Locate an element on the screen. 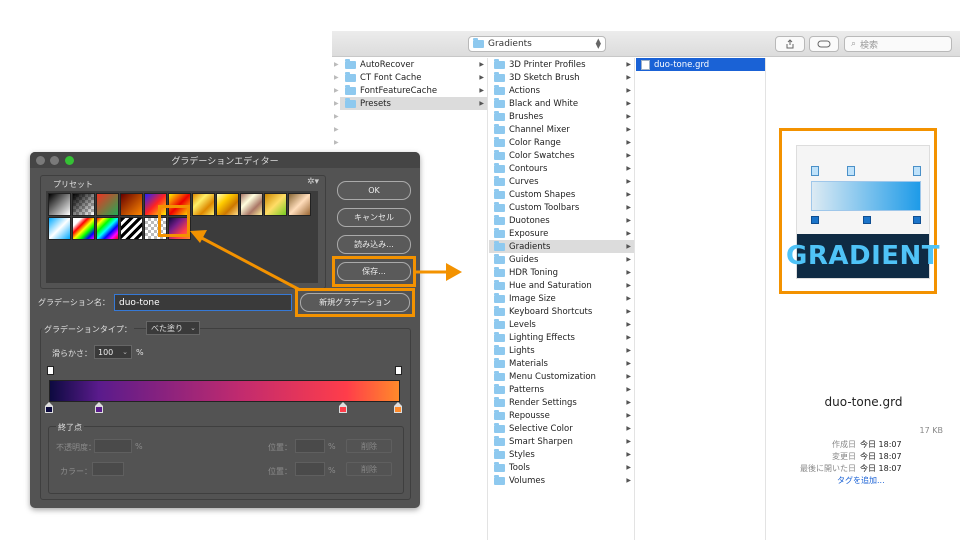 This screenshot has height=540, width=960. finder-row: 3D Sketch Brush ▶ is located at coordinates (561, 77).